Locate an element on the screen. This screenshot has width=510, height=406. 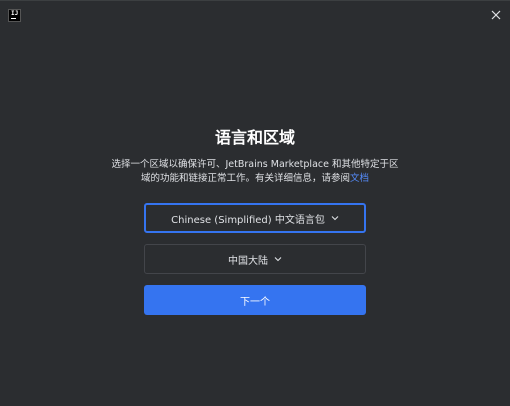
region-select-value: 中国大陆 is located at coordinates (248, 261).